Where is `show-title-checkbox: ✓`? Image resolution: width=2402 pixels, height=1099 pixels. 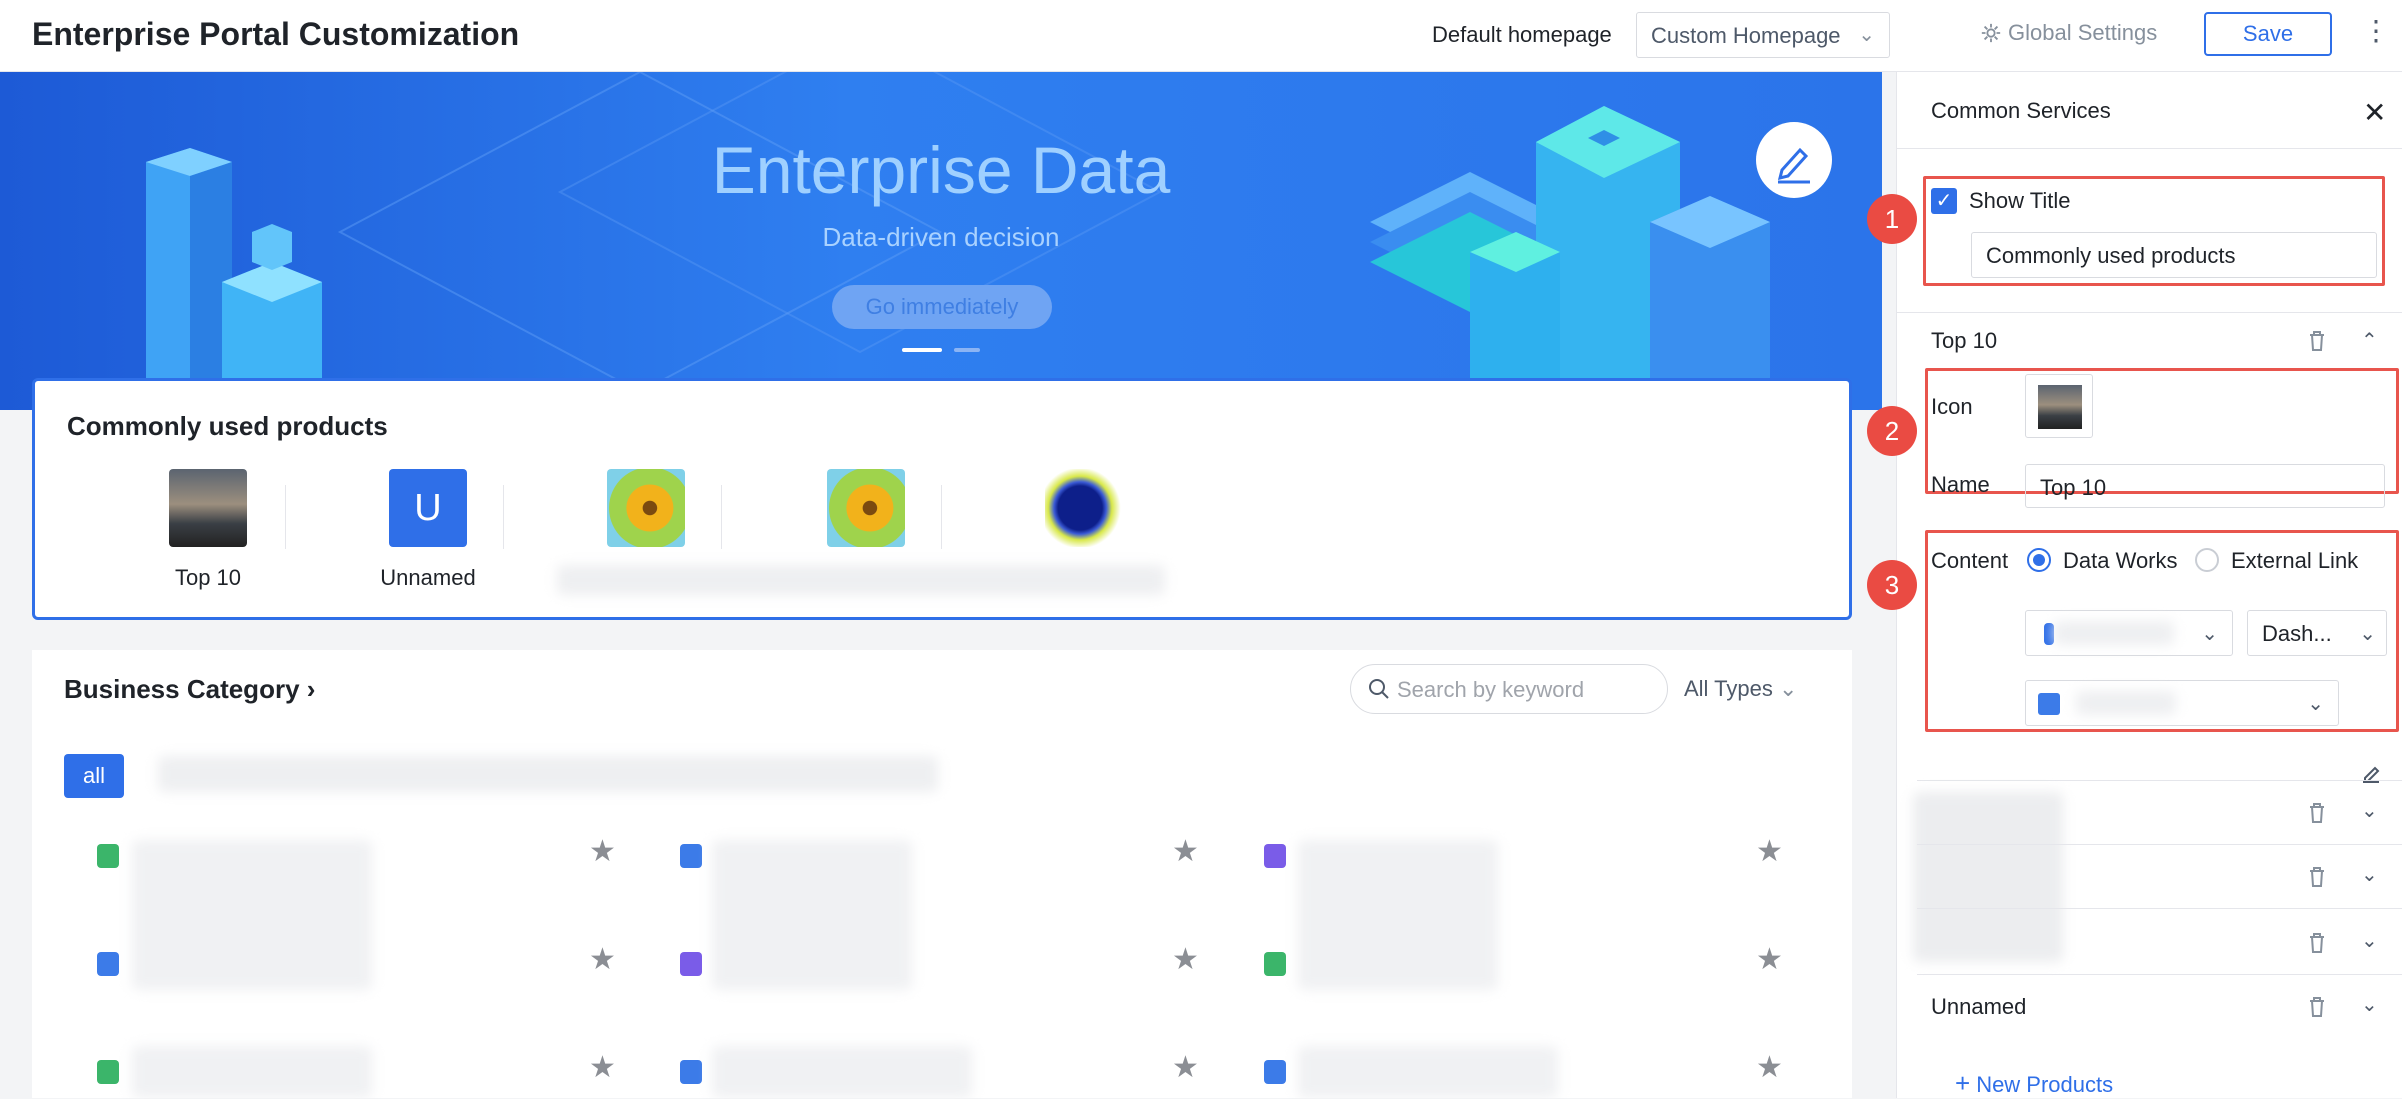
show-title-checkbox: ✓ is located at coordinates (1944, 201).